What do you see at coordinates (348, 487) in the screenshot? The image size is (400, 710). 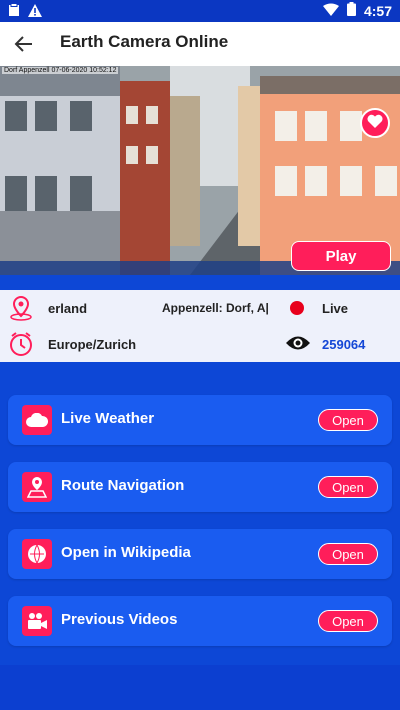 I see `route-navigation-open-button: Open` at bounding box center [348, 487].